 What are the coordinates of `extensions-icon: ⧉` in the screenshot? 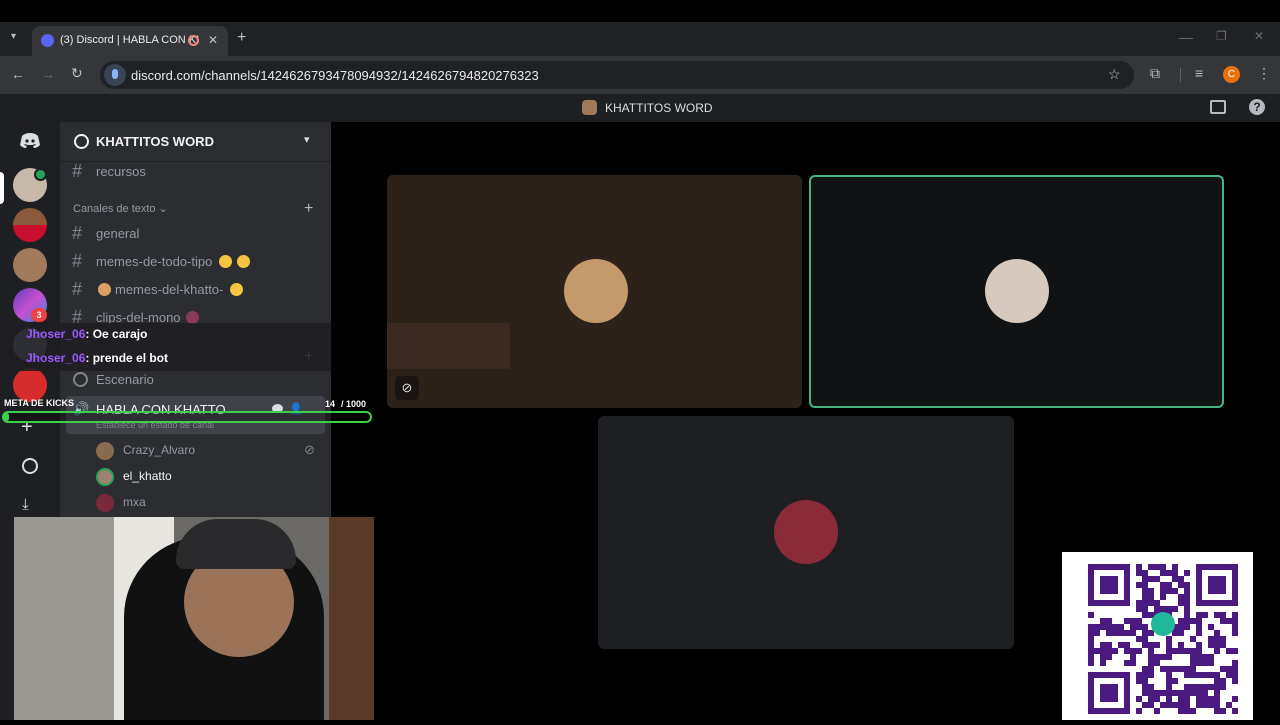 It's located at (1155, 73).